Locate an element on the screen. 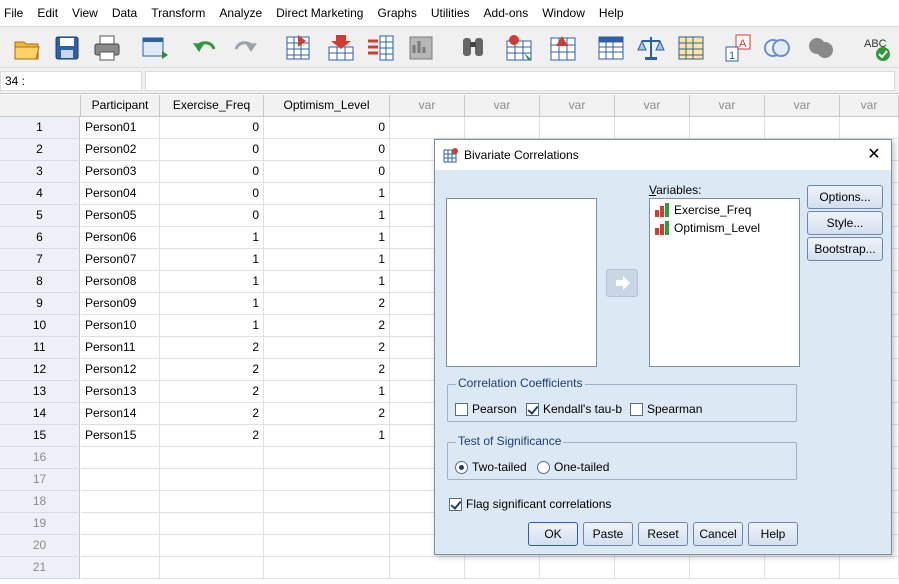 Image resolution: width=899 pixels, height=584 pixels. target-variable-list: Exercise_Freq Optimism_Level is located at coordinates (724, 282).